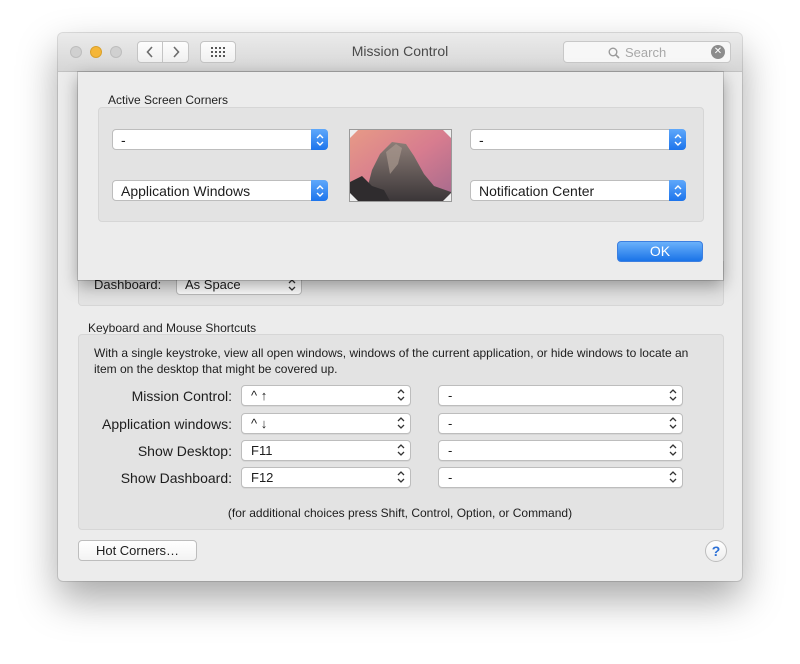 This screenshot has width=800, height=664. What do you see at coordinates (167, 424) in the screenshot?
I see `application-windows-shortcut-label: Application windows:` at bounding box center [167, 424].